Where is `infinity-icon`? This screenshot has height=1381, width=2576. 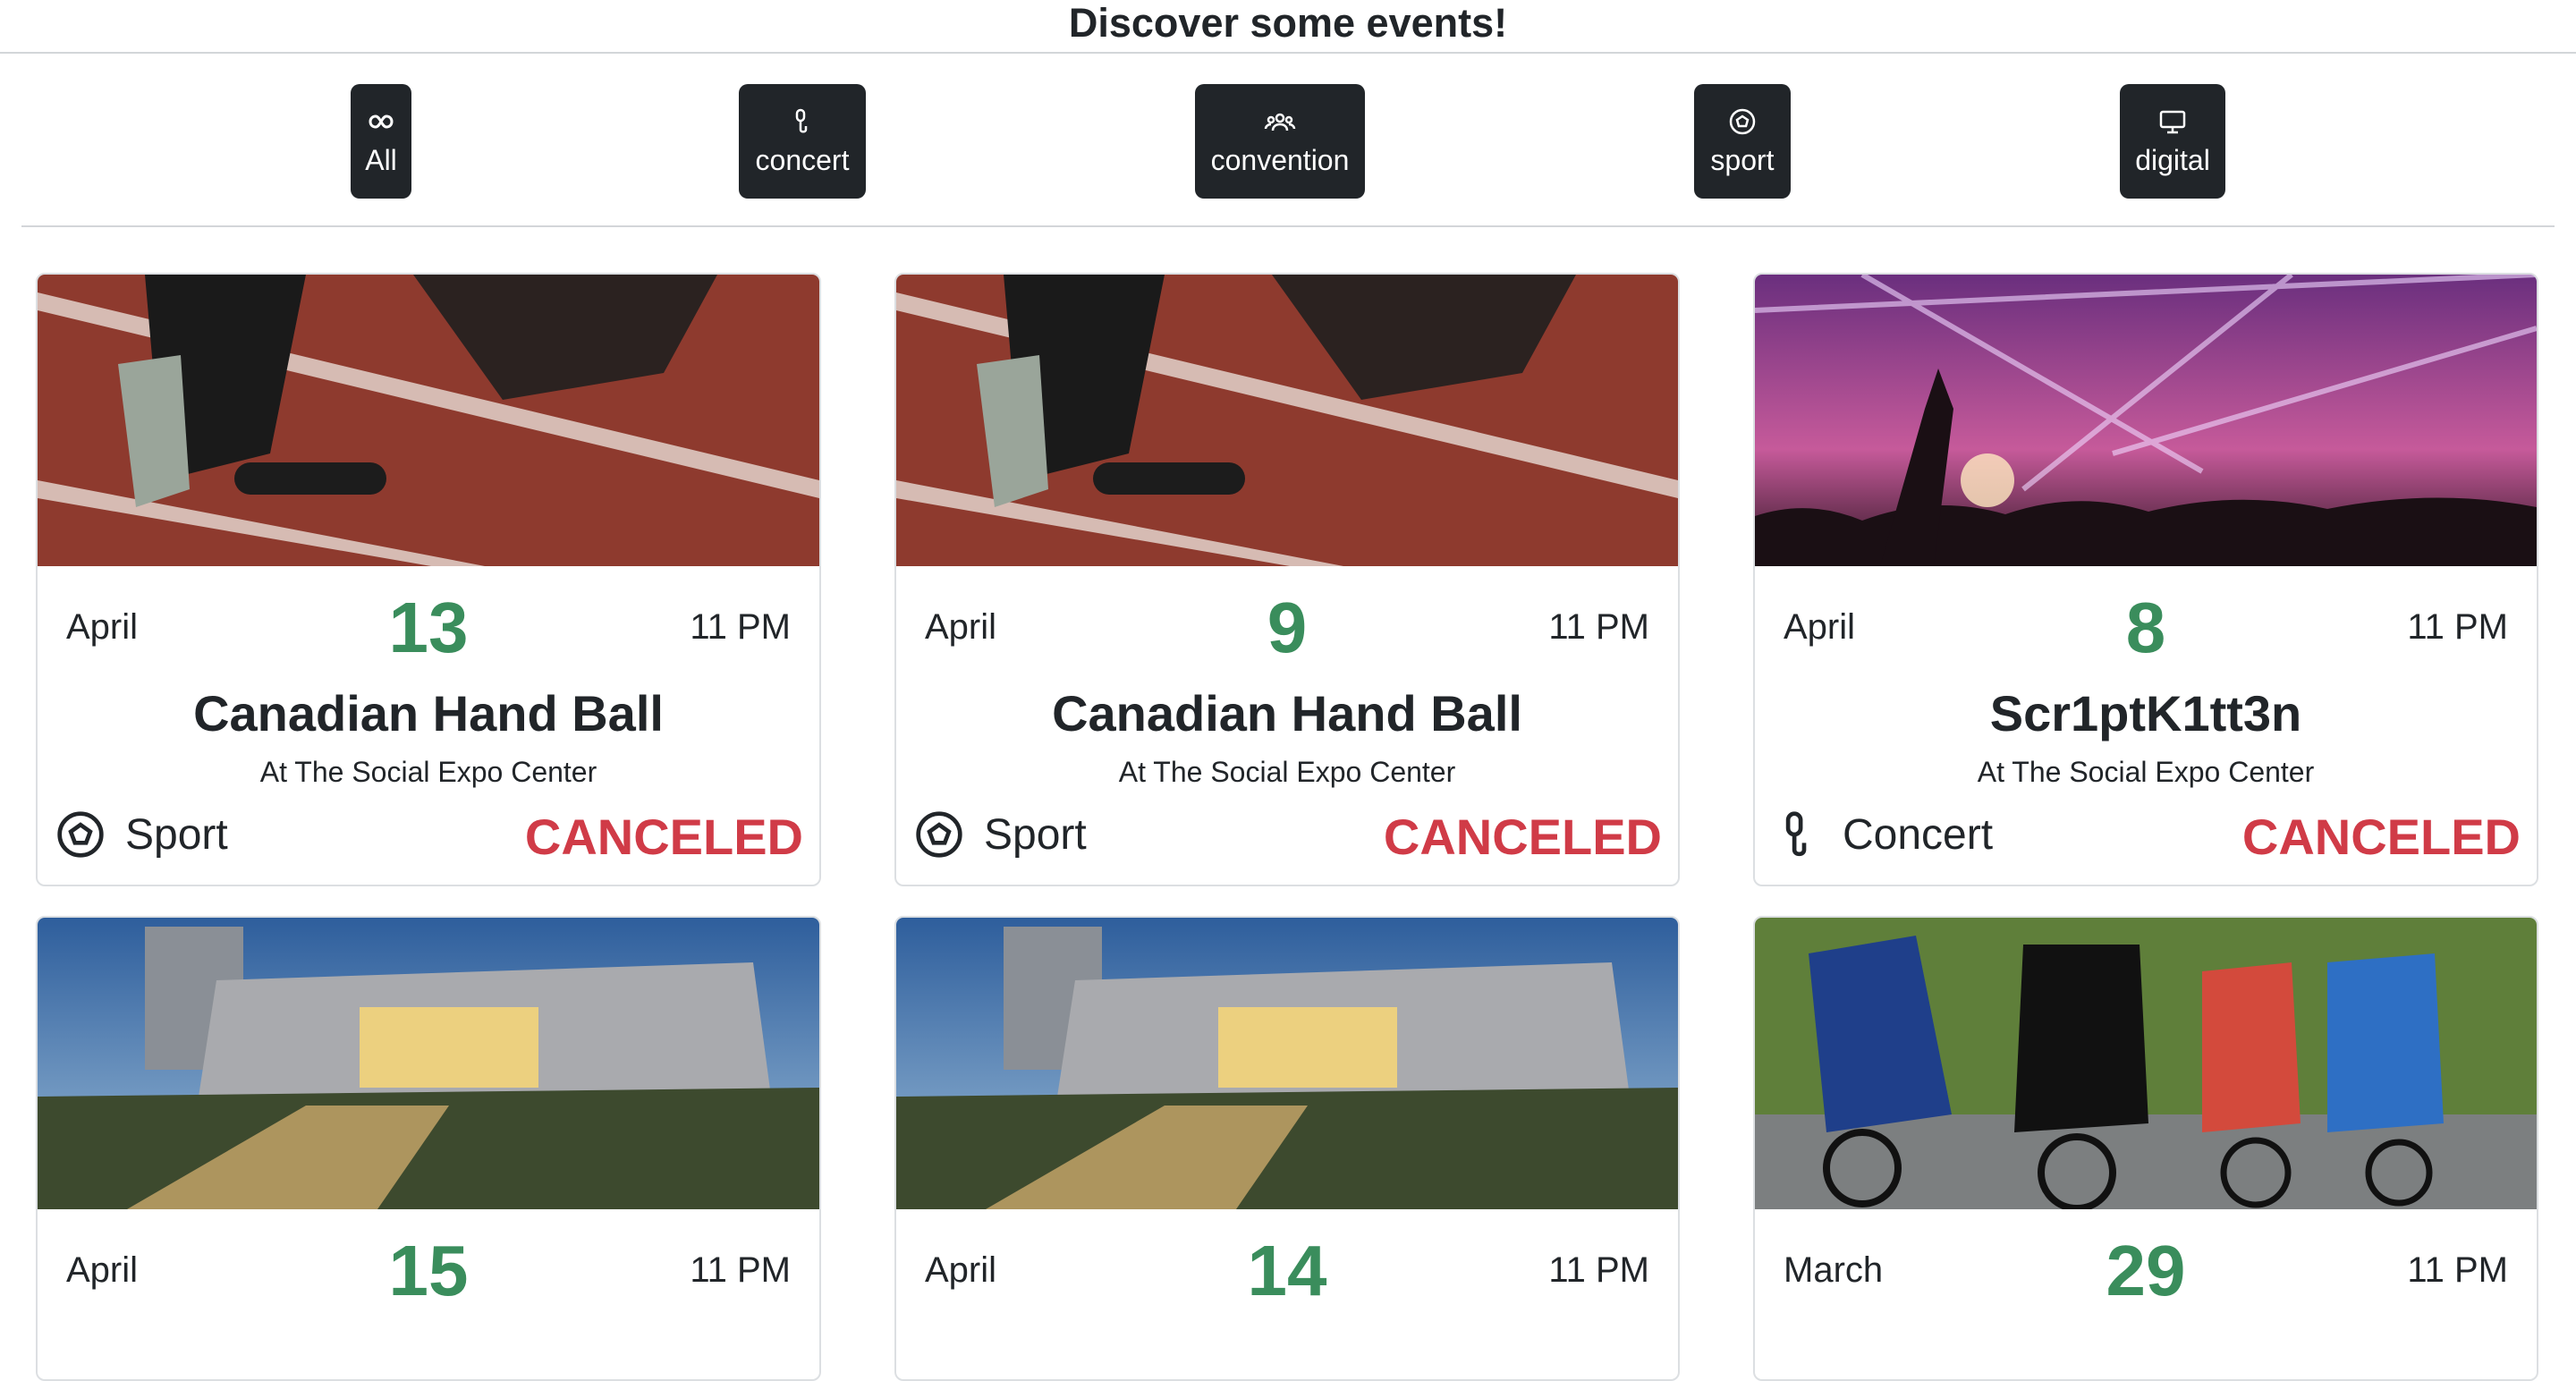 infinity-icon is located at coordinates (381, 121).